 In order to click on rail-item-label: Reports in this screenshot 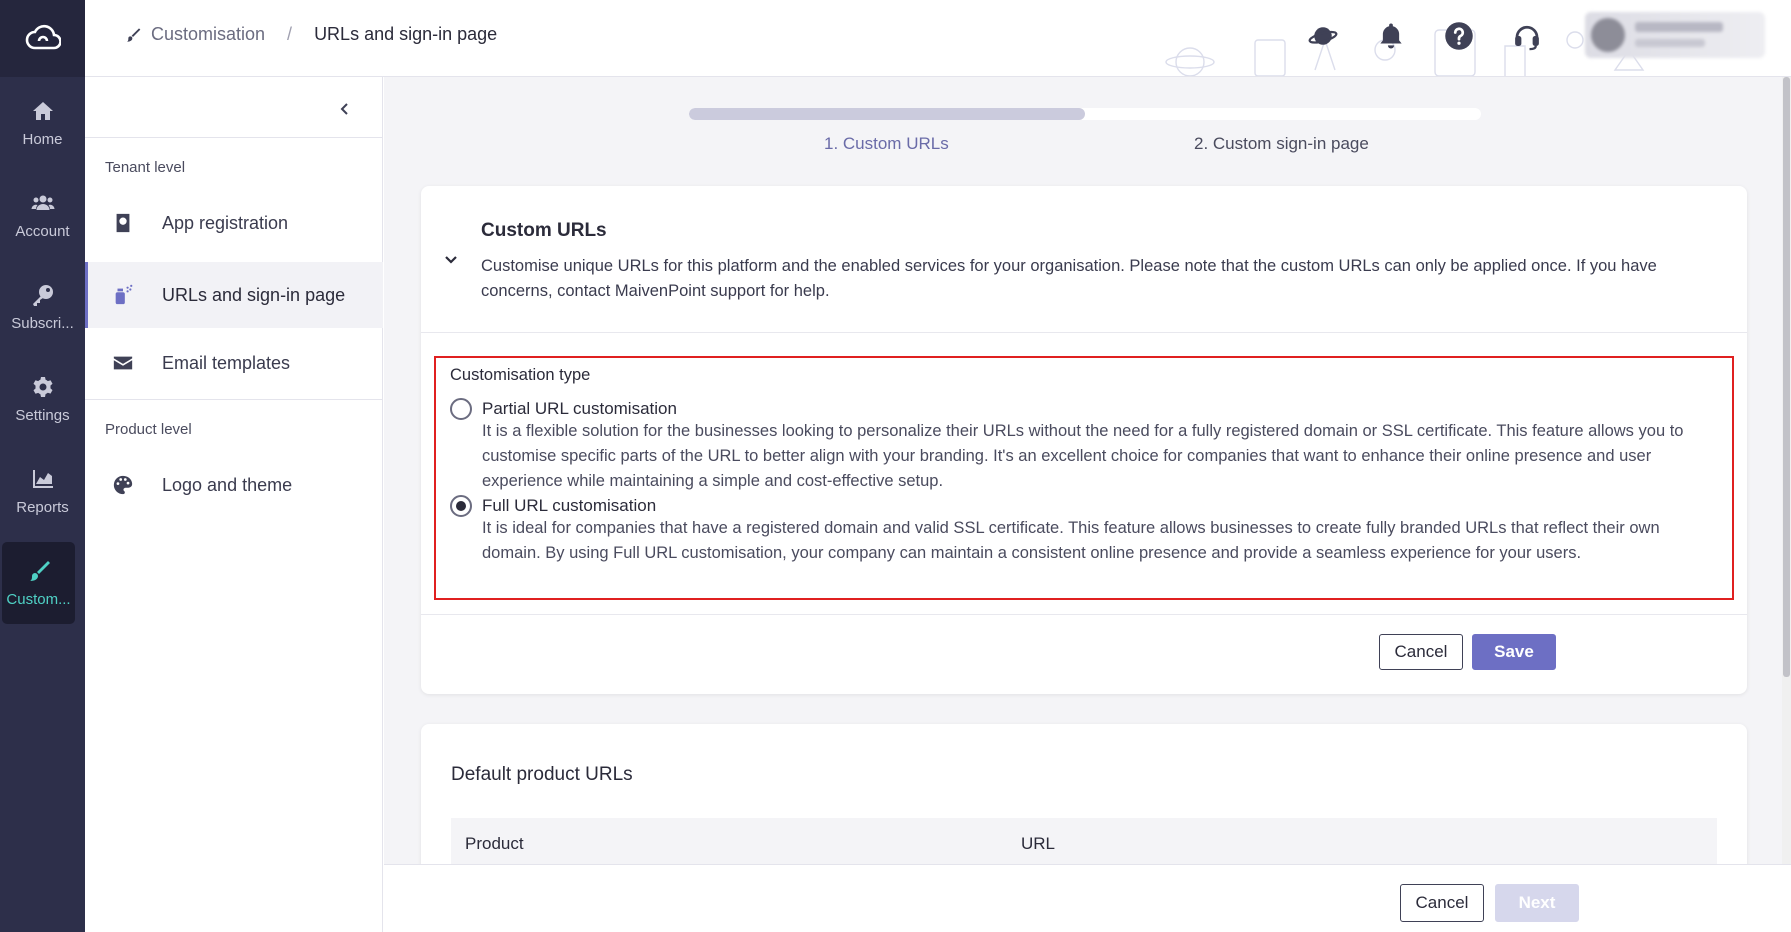, I will do `click(42, 507)`.